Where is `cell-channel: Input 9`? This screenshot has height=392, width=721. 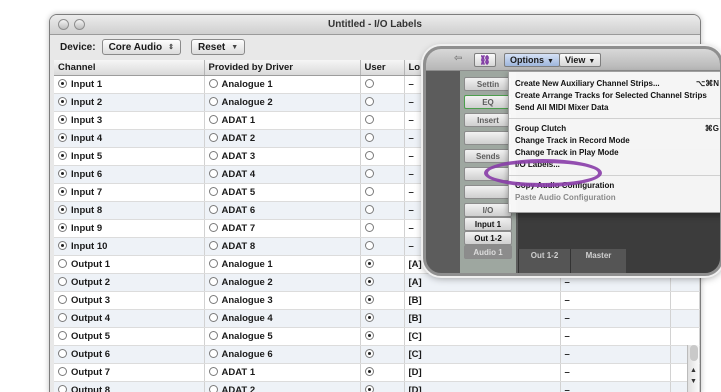
cell-channel: Input 9 is located at coordinates (129, 228).